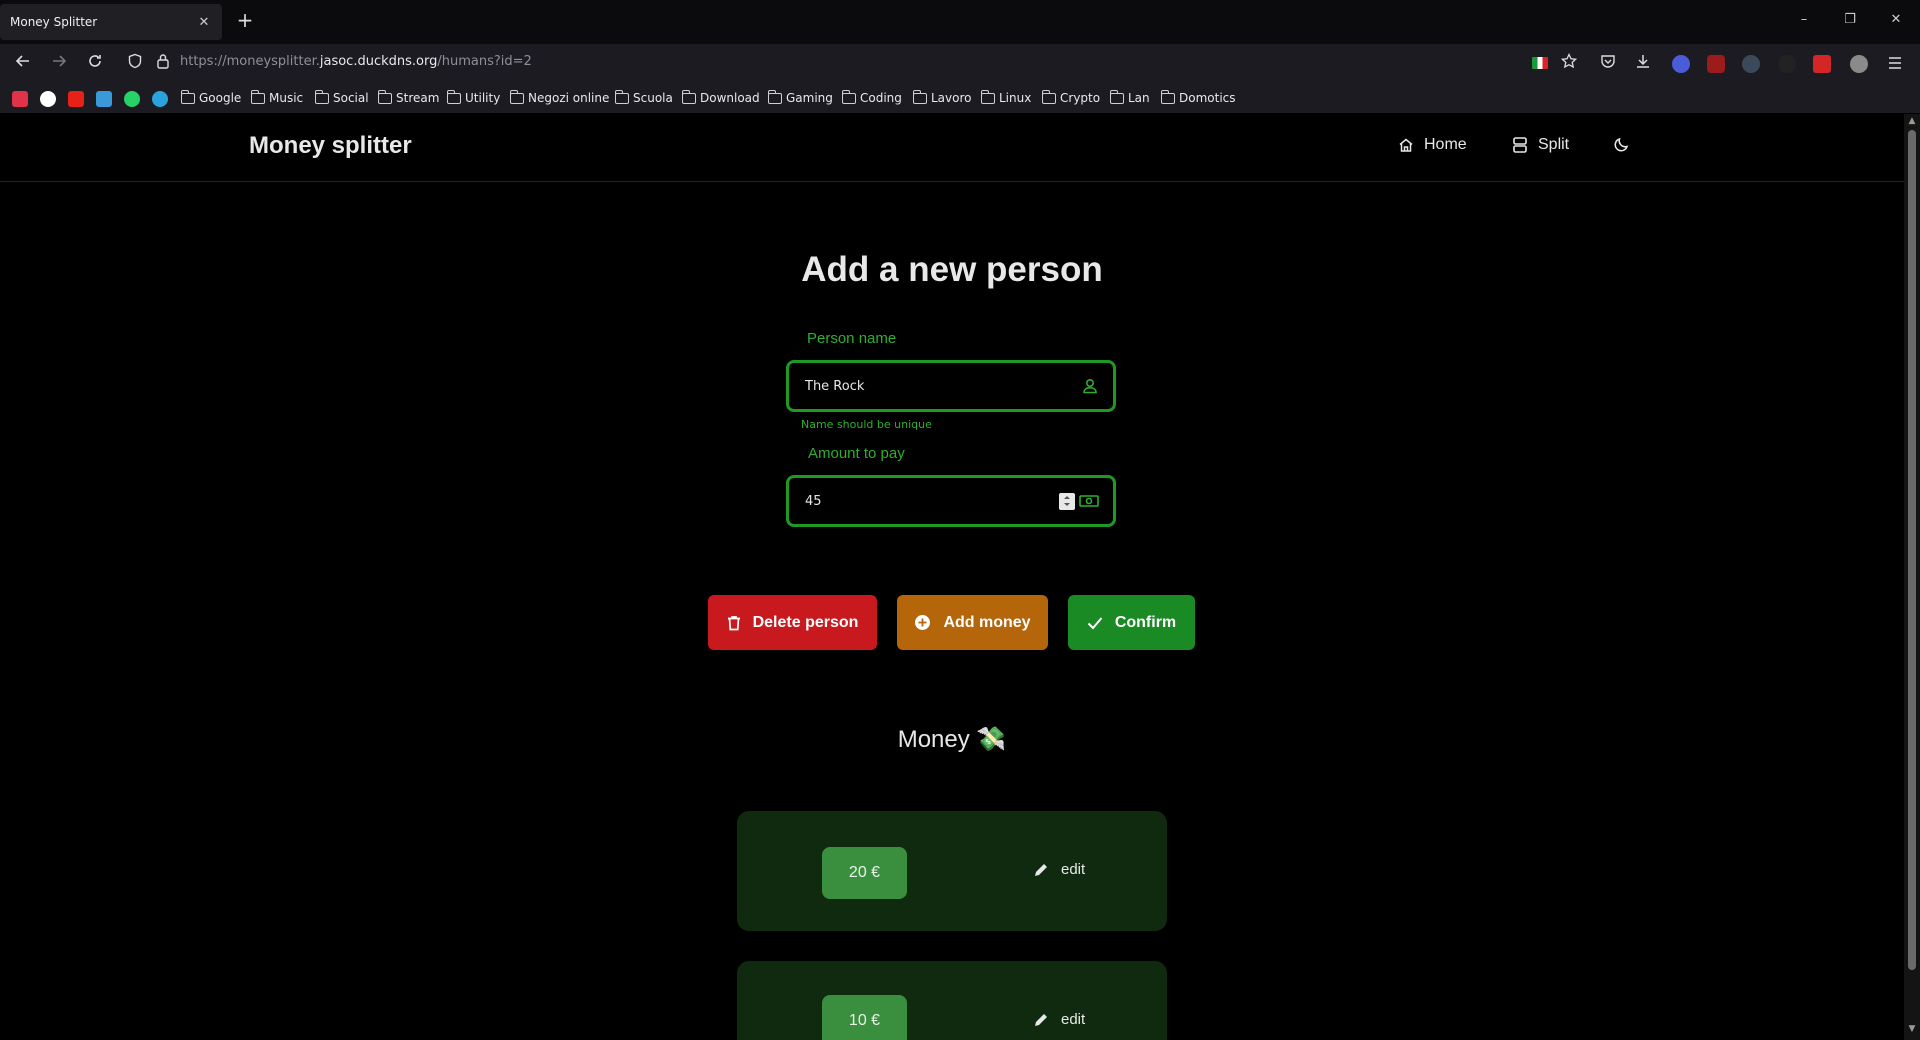 Image resolution: width=1920 pixels, height=1040 pixels. What do you see at coordinates (1643, 64) in the screenshot?
I see `download-icon` at bounding box center [1643, 64].